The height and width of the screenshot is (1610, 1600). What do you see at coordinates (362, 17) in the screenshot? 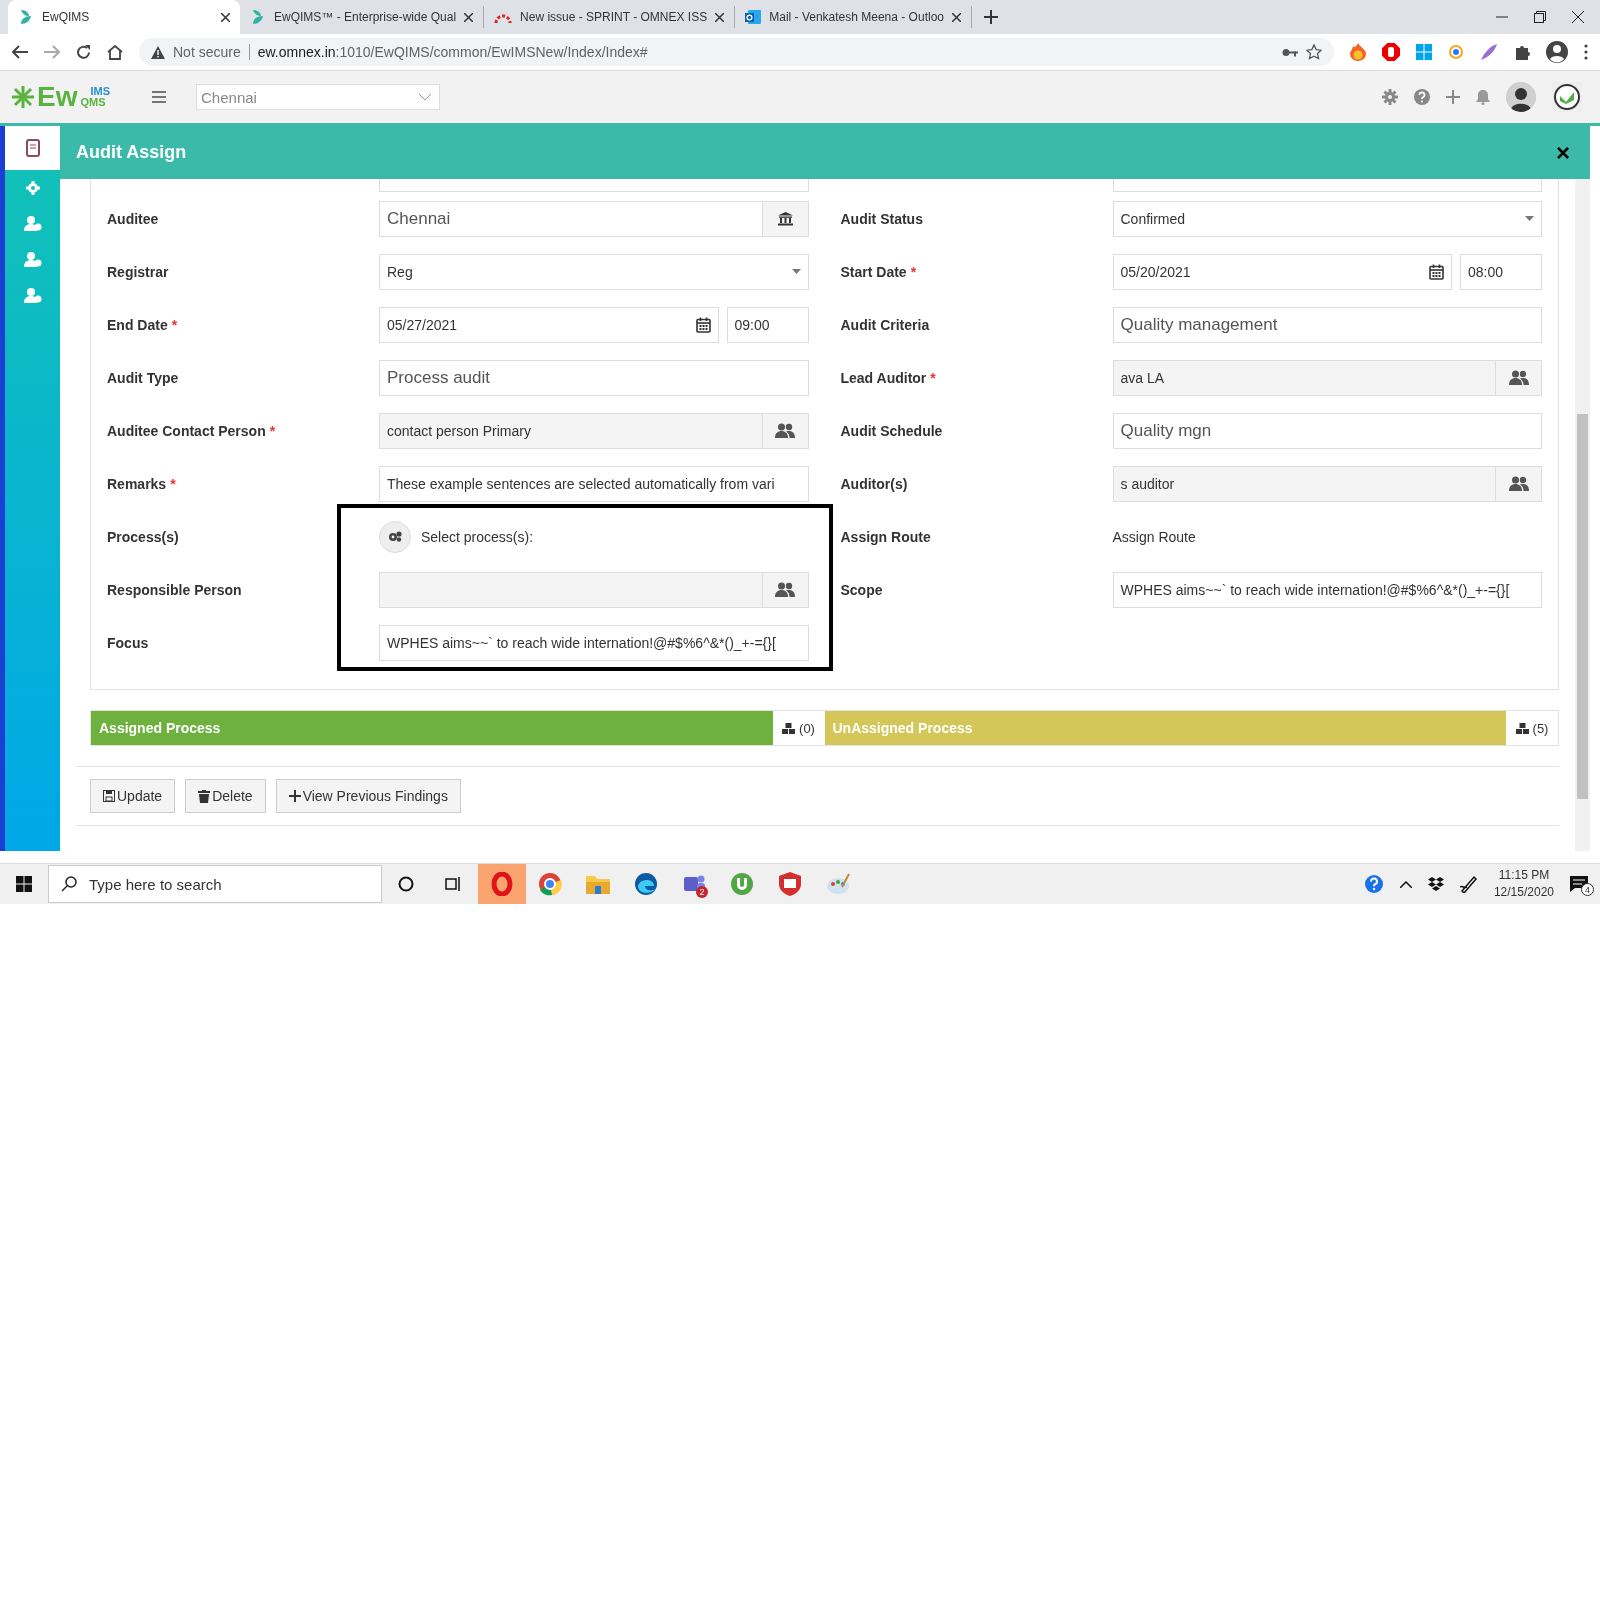
I see `browser-tab: EwQIMS™ - Enterprise-wide Qual` at bounding box center [362, 17].